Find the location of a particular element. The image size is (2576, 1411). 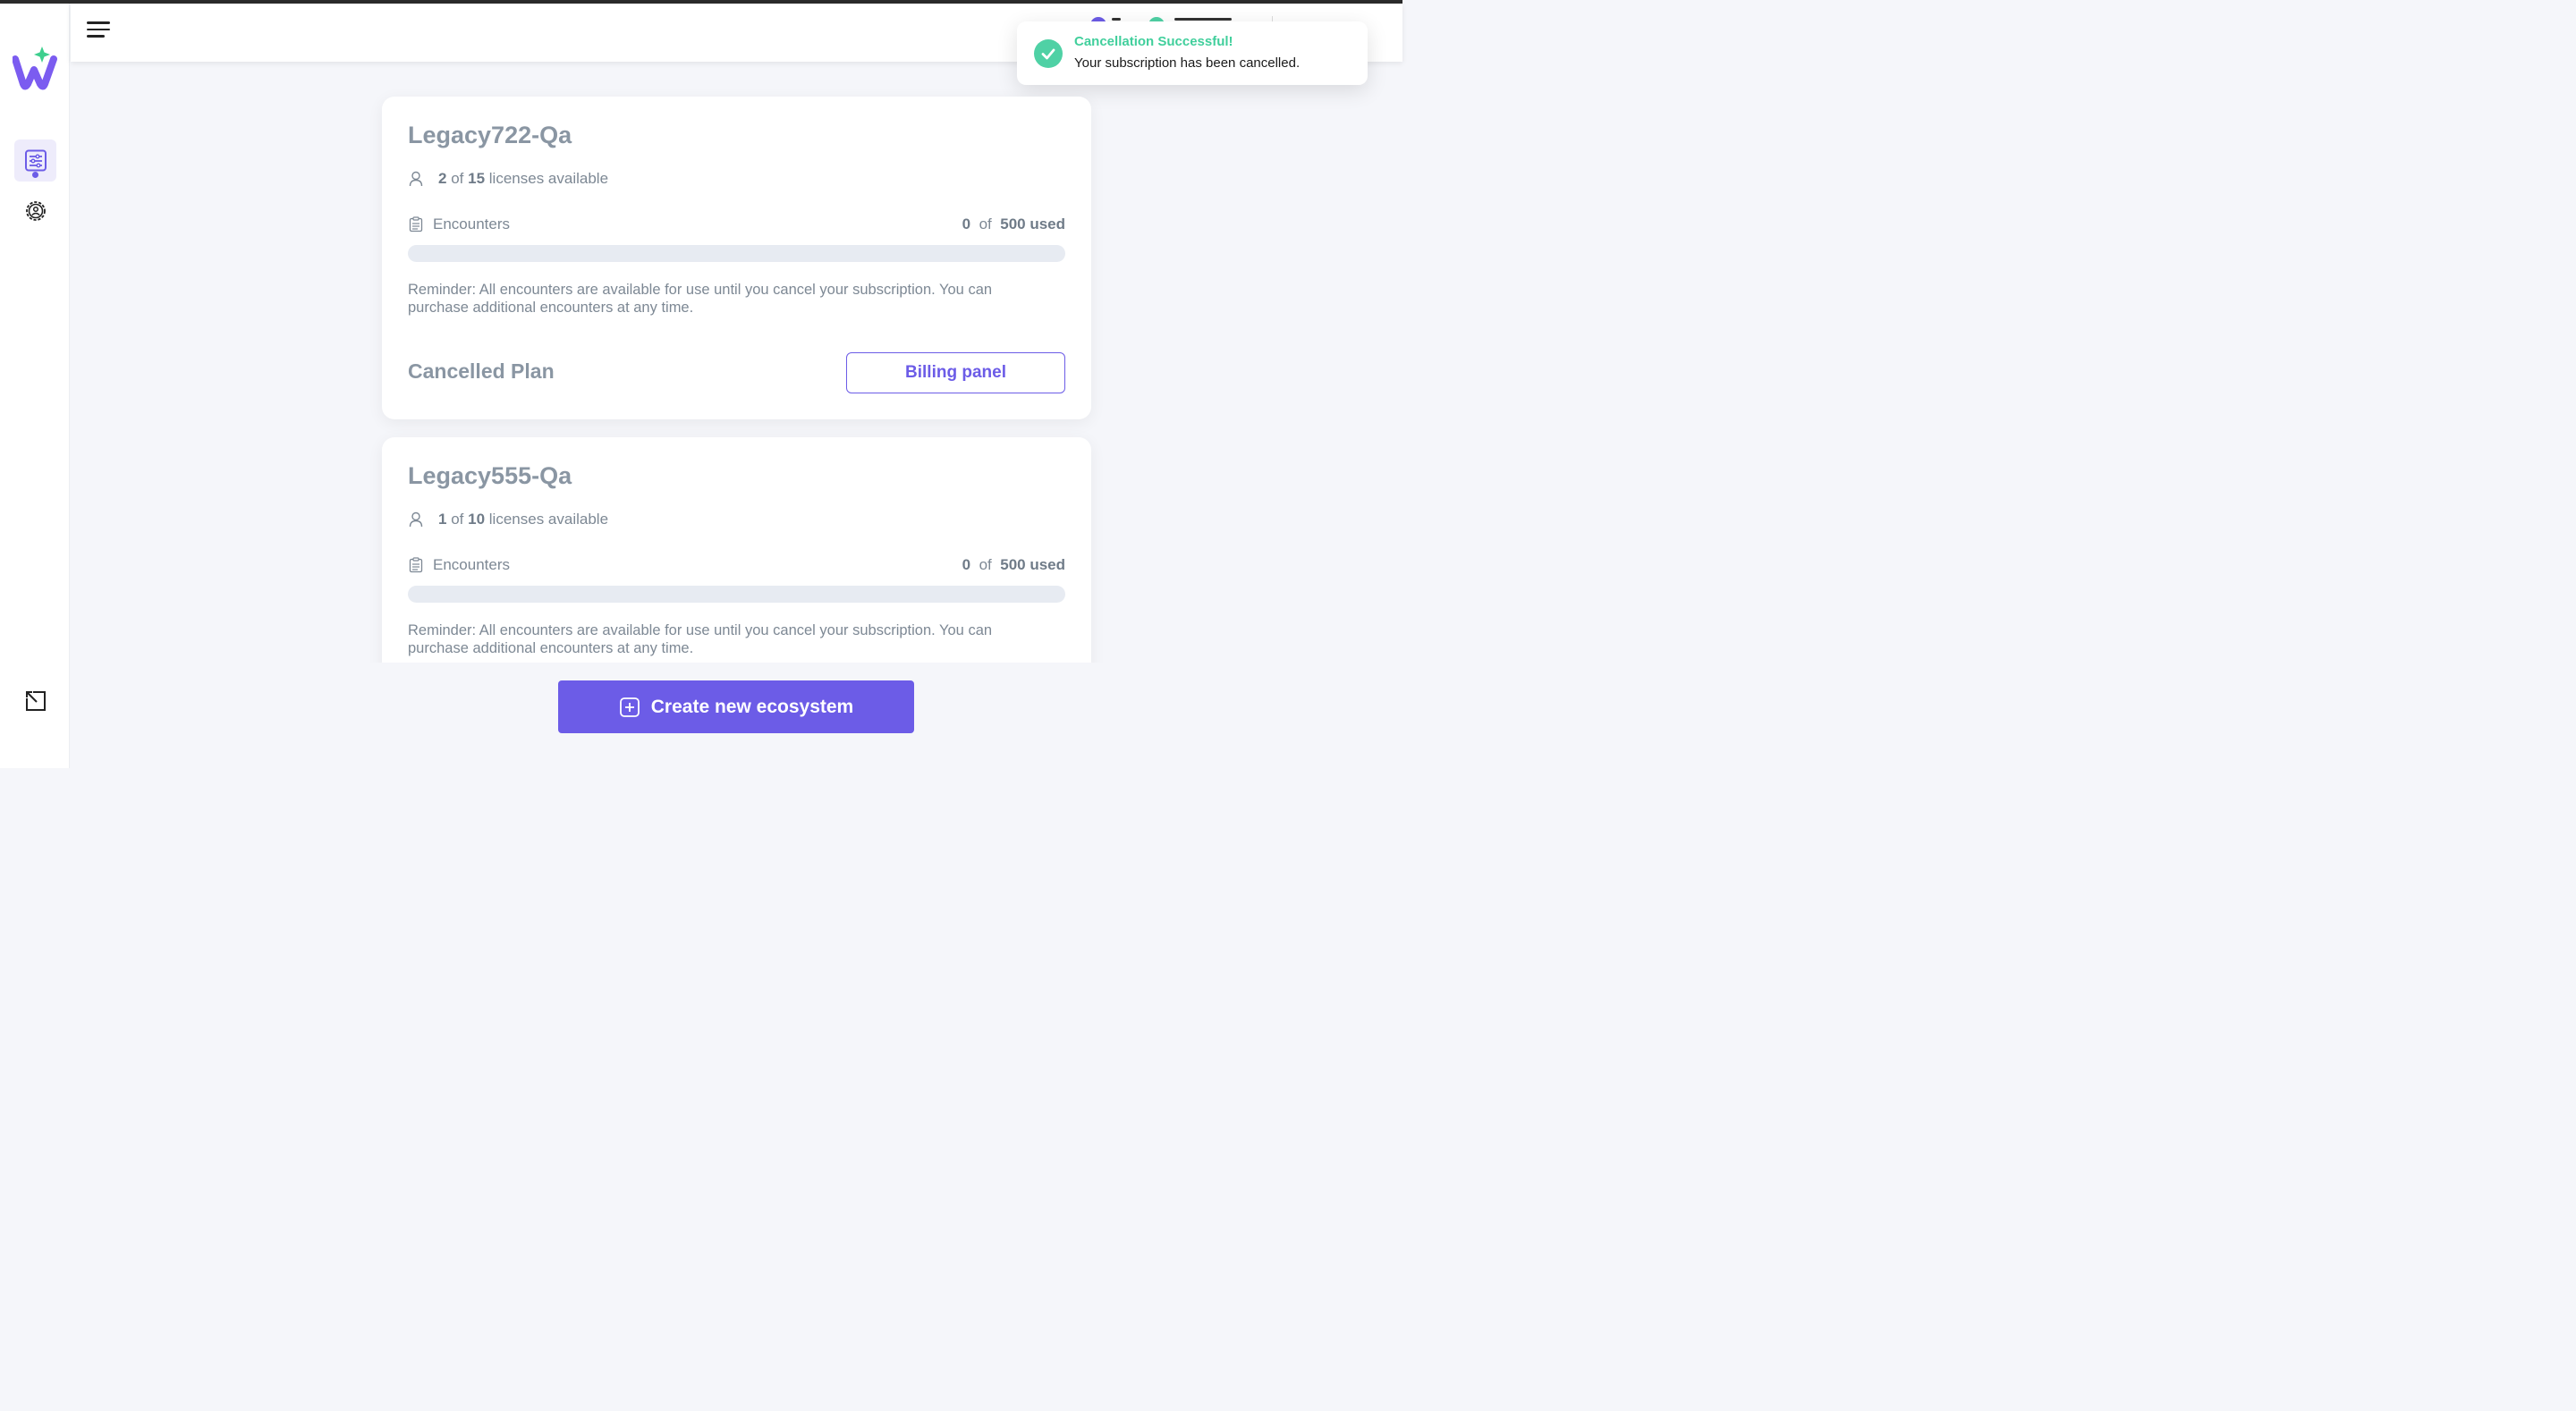

ecosystem-title: Legacy722-Qa is located at coordinates (490, 135).